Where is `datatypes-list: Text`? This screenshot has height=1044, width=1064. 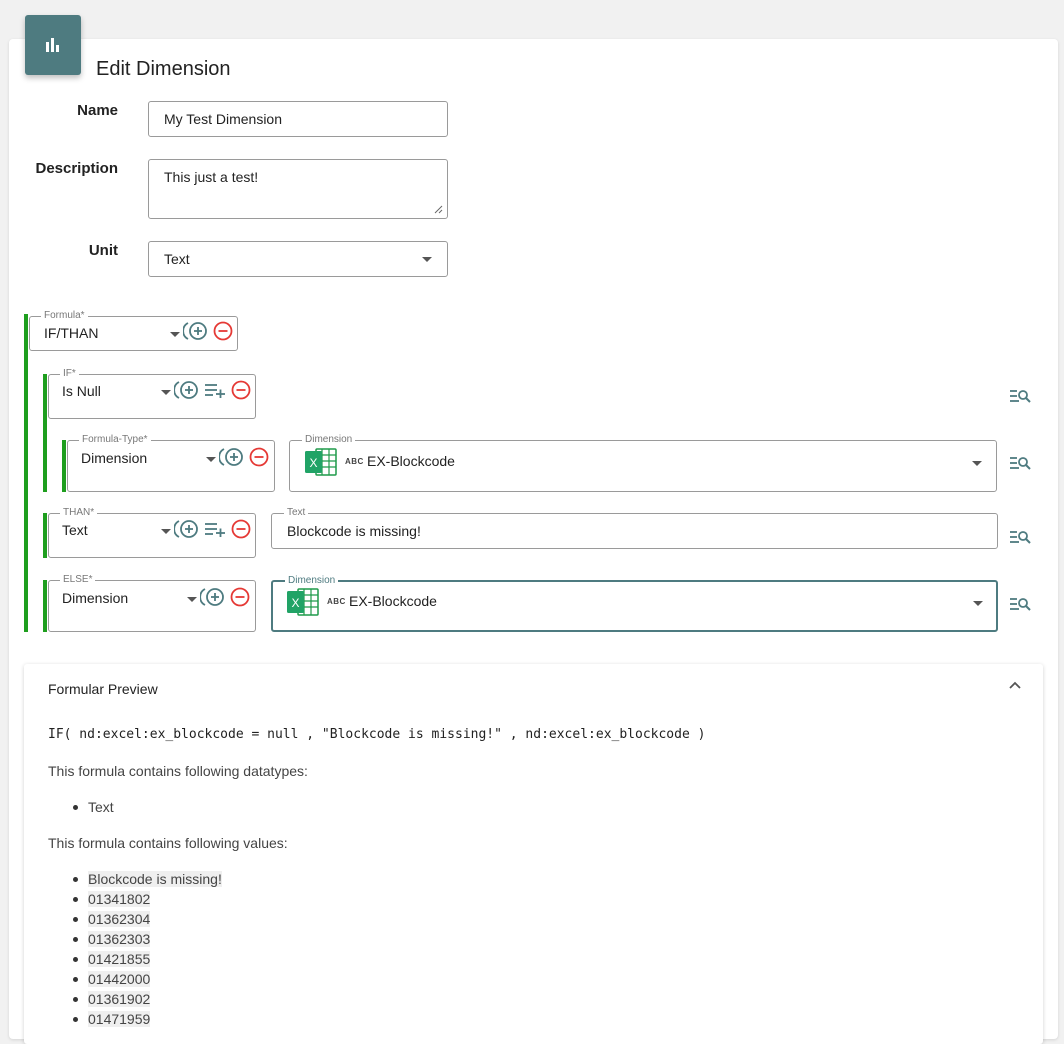
datatypes-list: Text is located at coordinates (92, 807).